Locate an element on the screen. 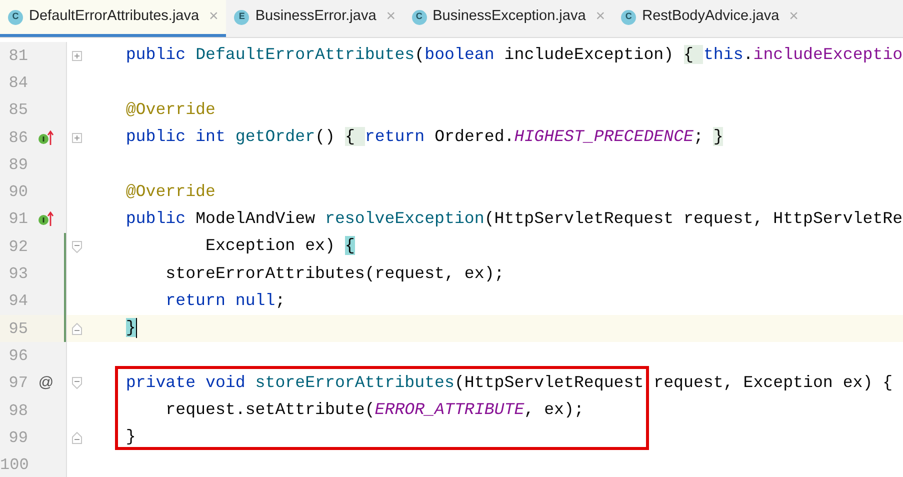  line-number: 93 is located at coordinates (18, 275).